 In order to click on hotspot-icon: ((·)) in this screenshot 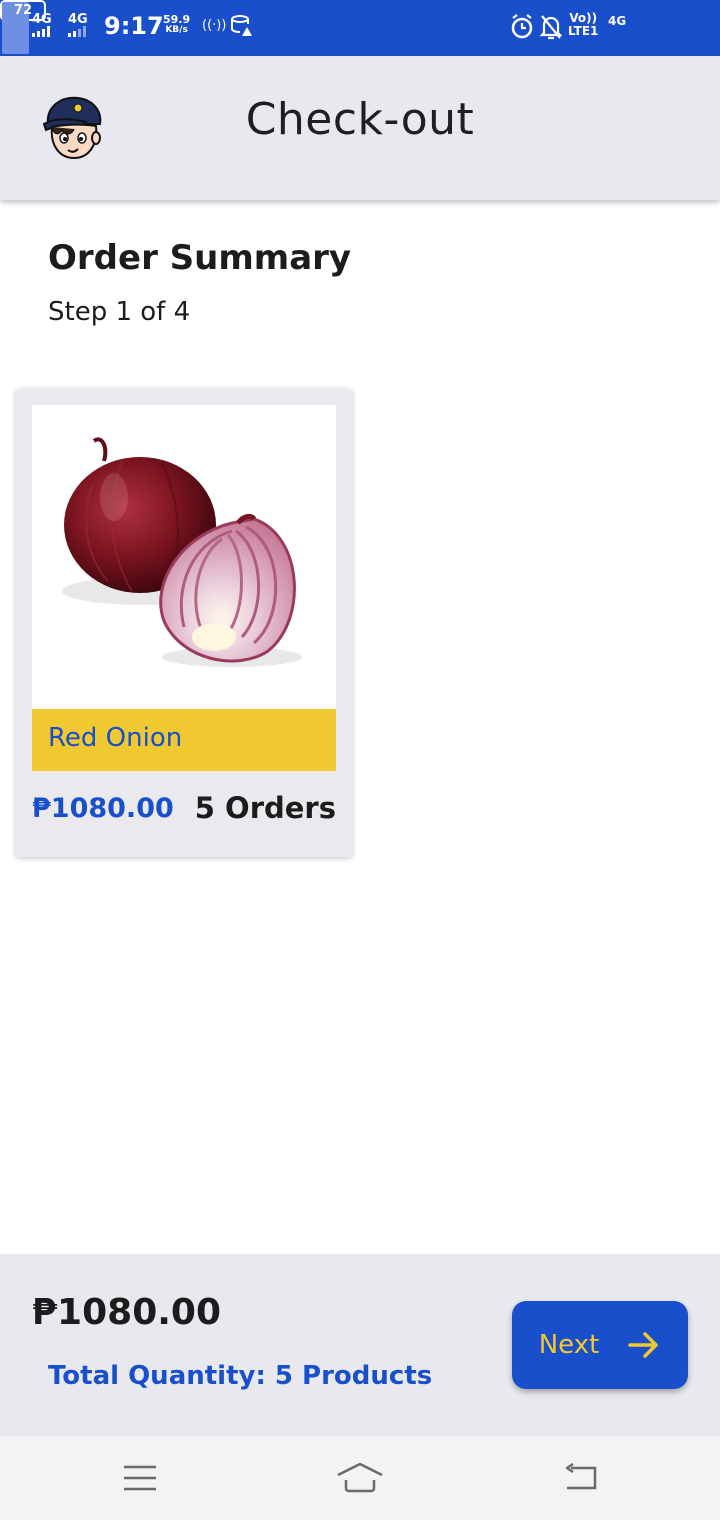, I will do `click(214, 25)`.